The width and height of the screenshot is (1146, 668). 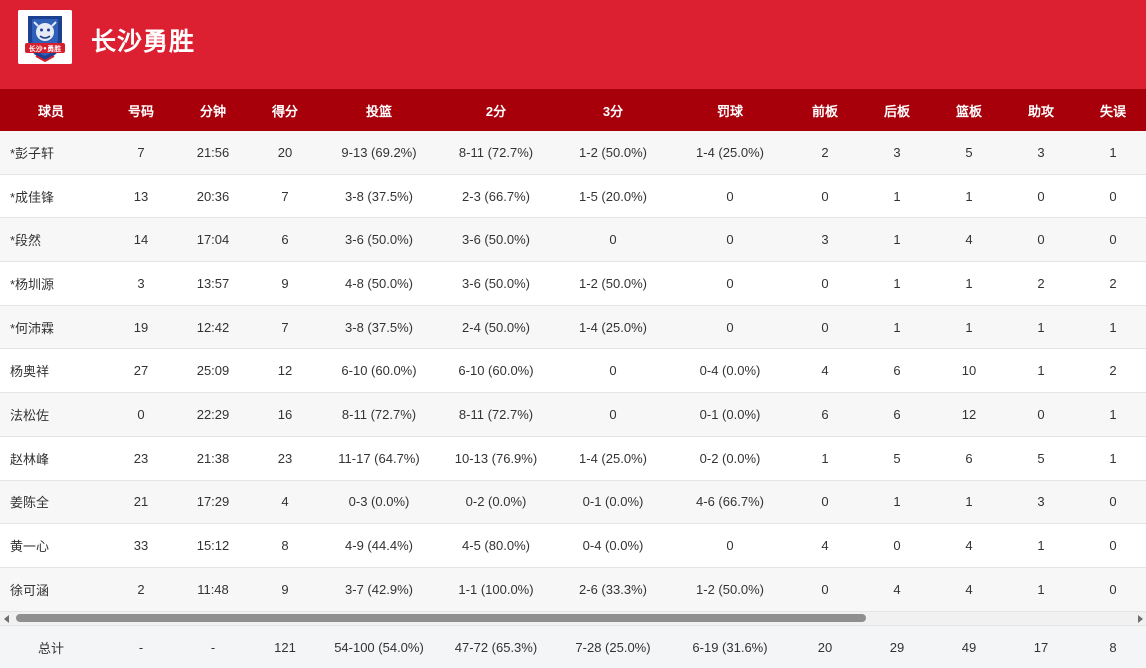 I want to click on stat-cell-fg: 3-8 (37.5%), so click(x=379, y=196).